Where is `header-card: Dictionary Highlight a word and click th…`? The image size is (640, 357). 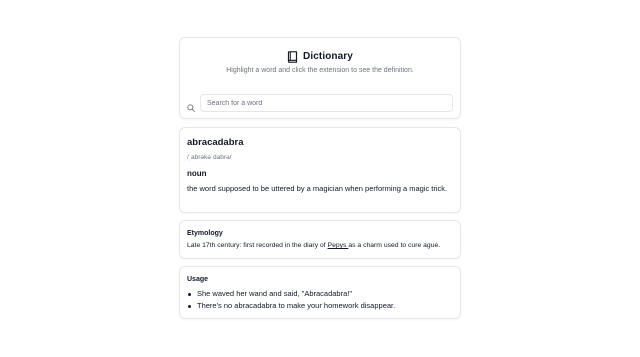
header-card: Dictionary Highlight a word and click th… is located at coordinates (320, 78).